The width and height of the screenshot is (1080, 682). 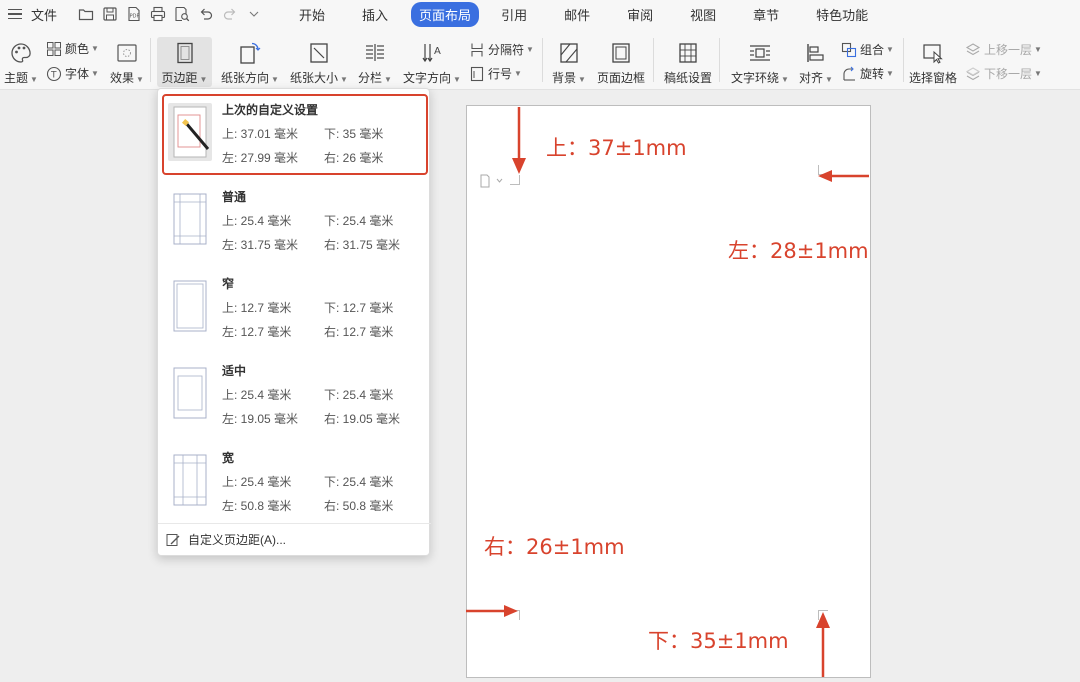 I want to click on breaks-button: 分隔符 ▼, so click(x=501, y=49).